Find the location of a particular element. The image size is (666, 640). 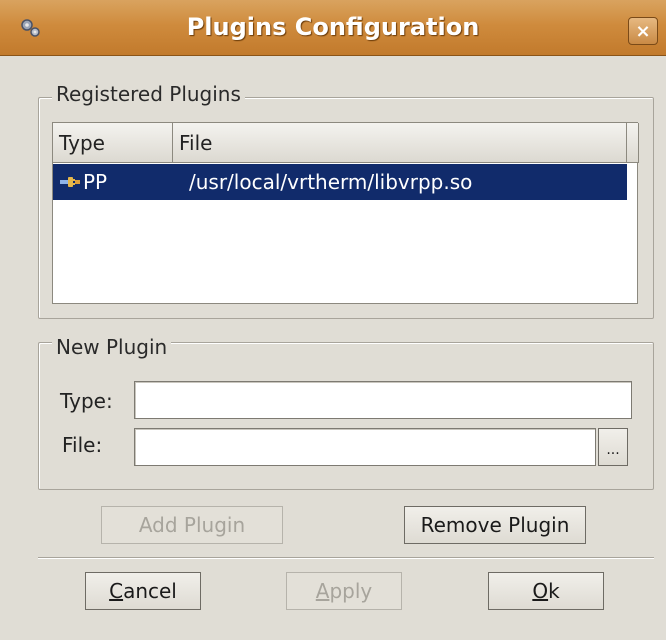

window-title: Plugins Configuration is located at coordinates (333, 27).